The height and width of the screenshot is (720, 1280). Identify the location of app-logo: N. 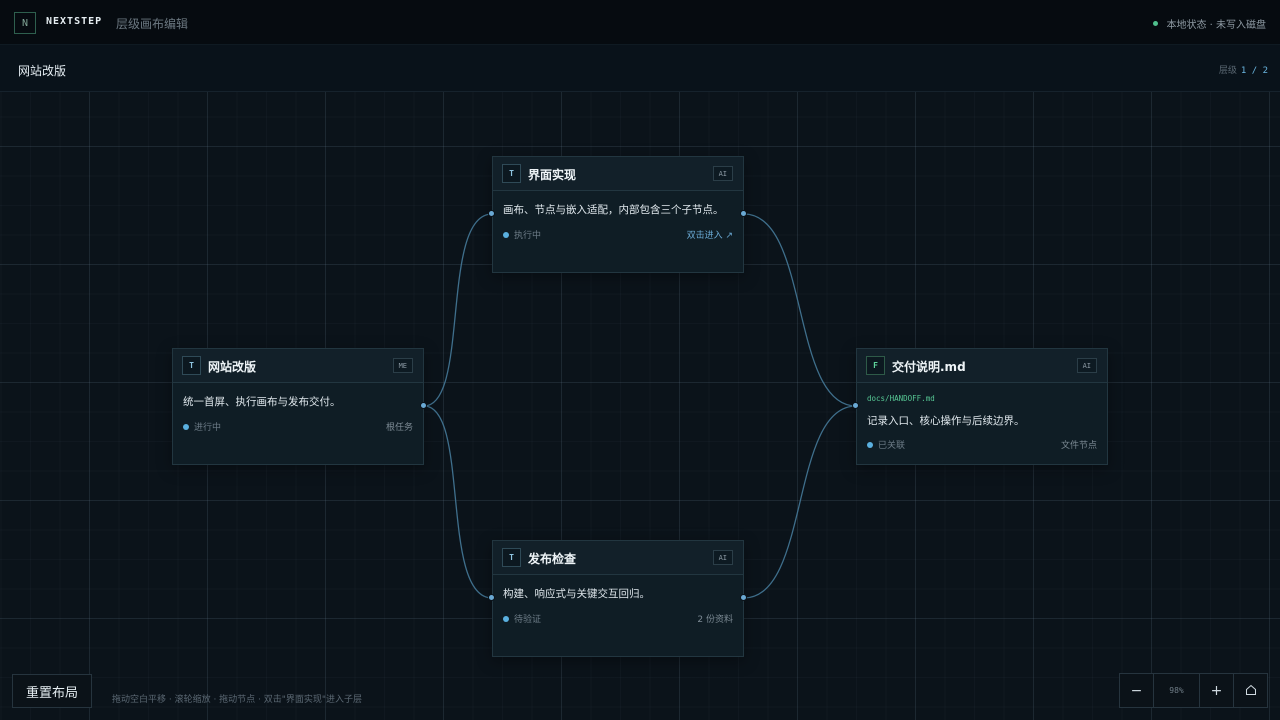
(25, 23).